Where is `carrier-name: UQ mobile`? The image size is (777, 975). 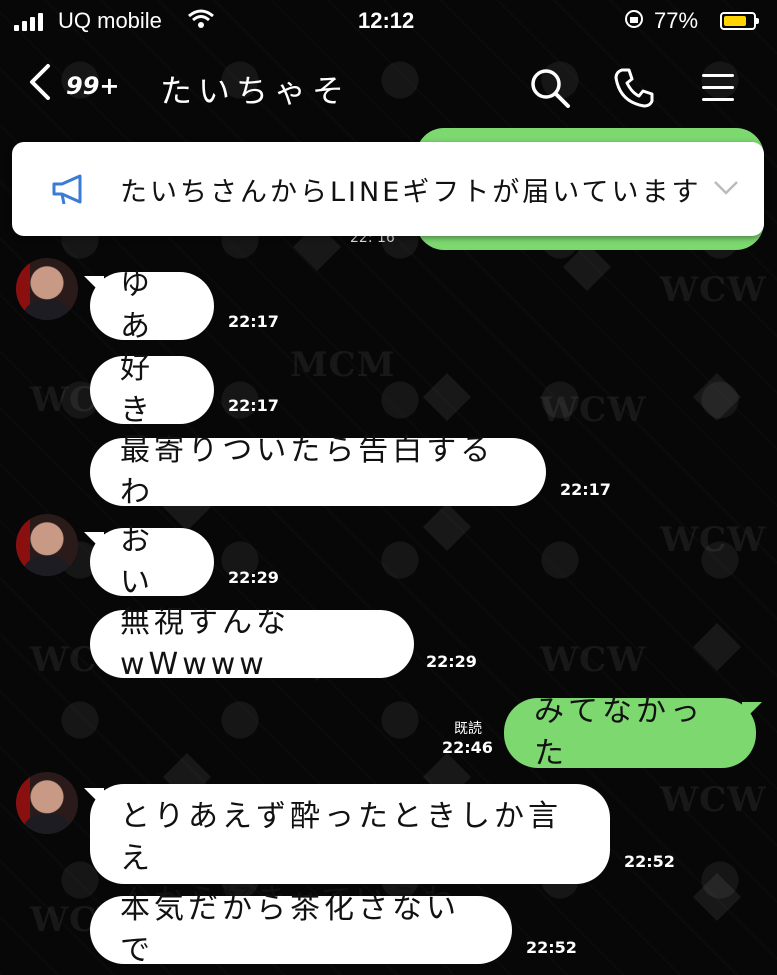
carrier-name: UQ mobile is located at coordinates (110, 20).